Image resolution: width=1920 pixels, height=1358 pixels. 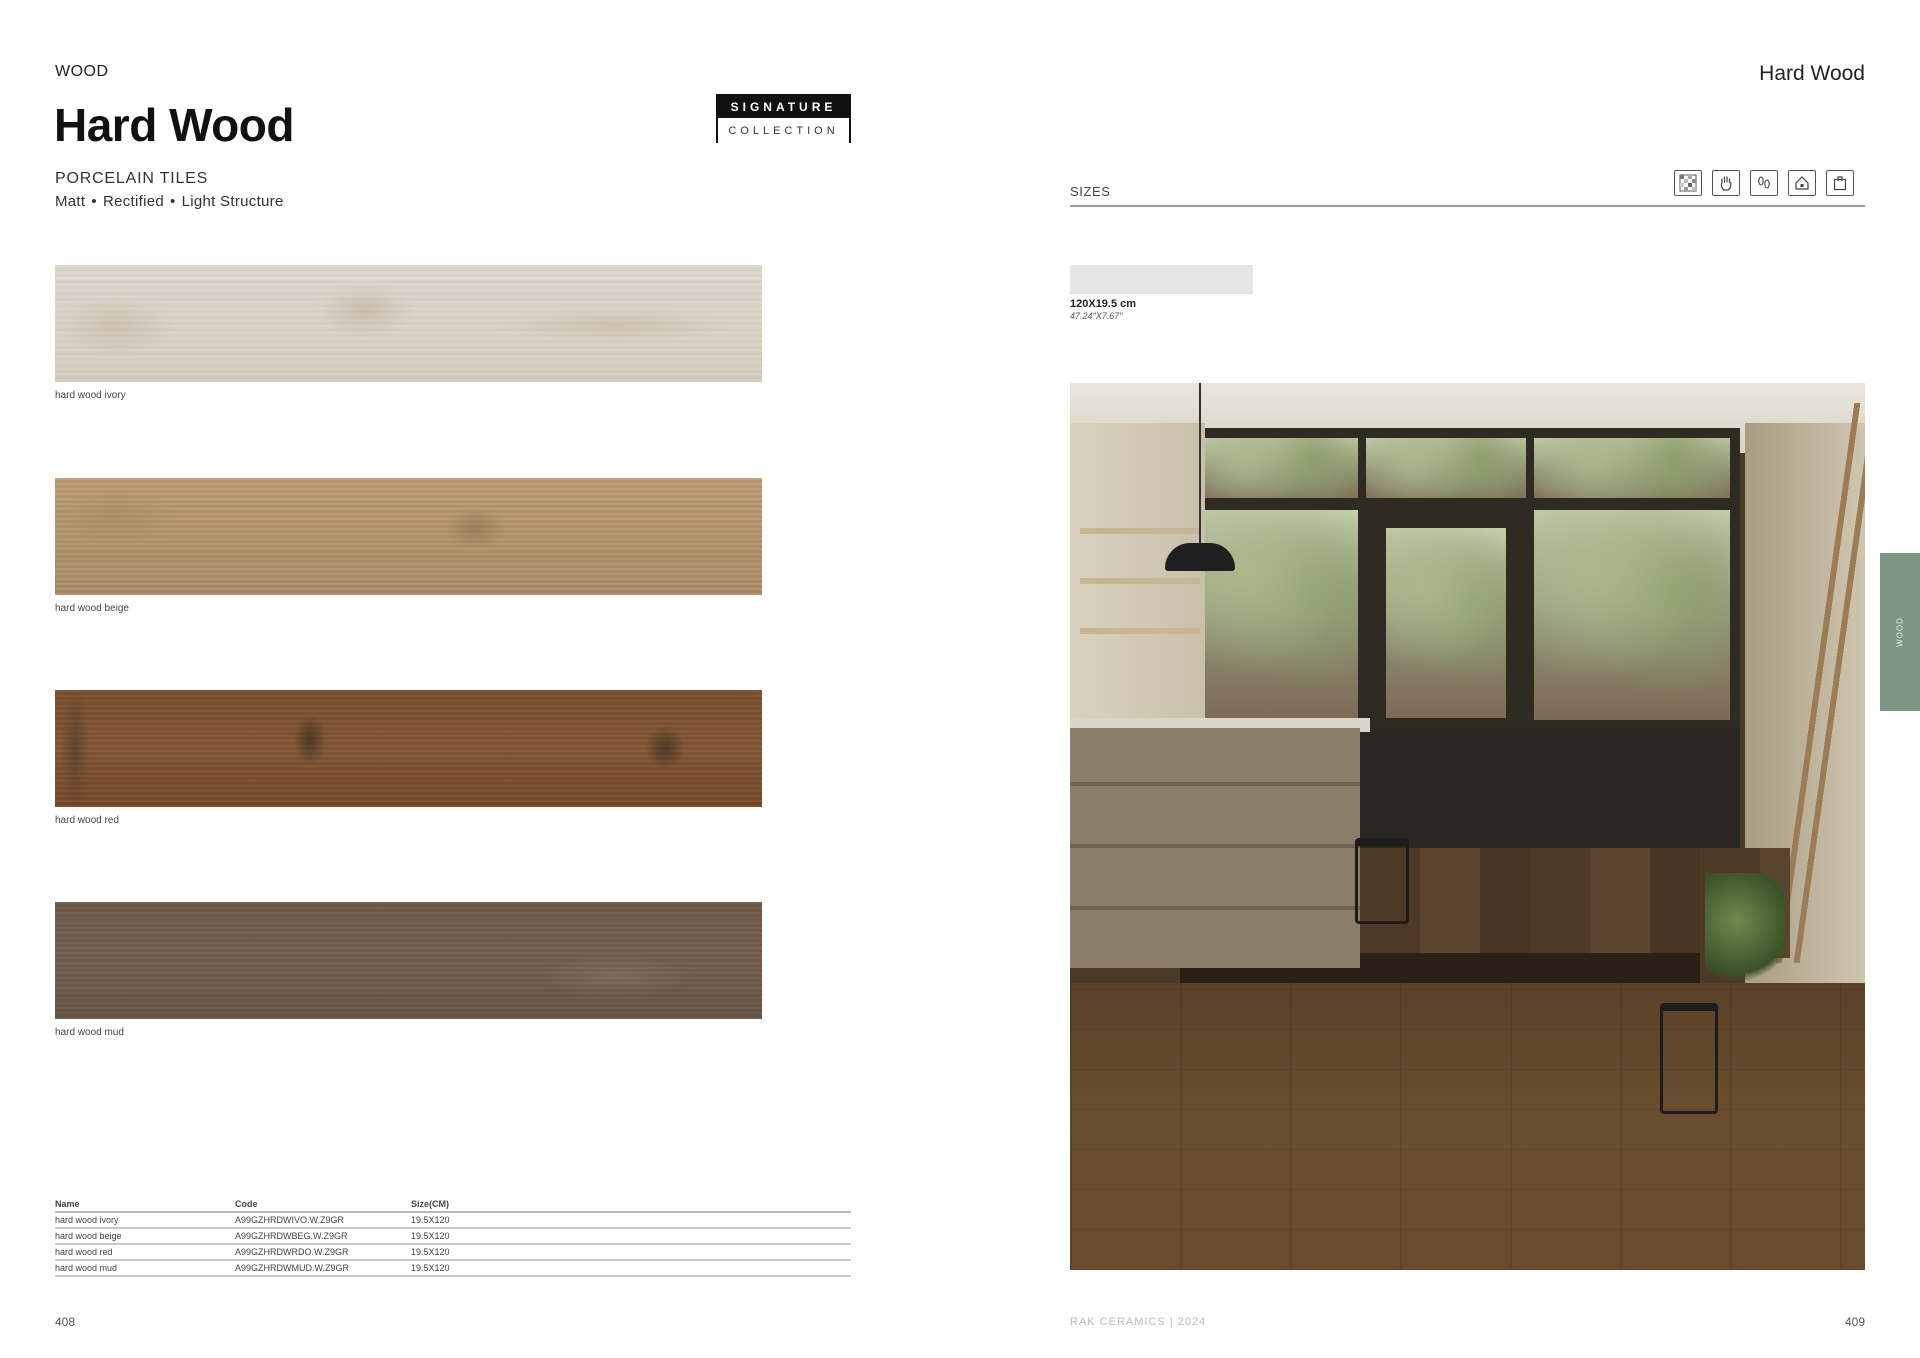 I want to click on feature-matt: Matt, so click(x=70, y=201).